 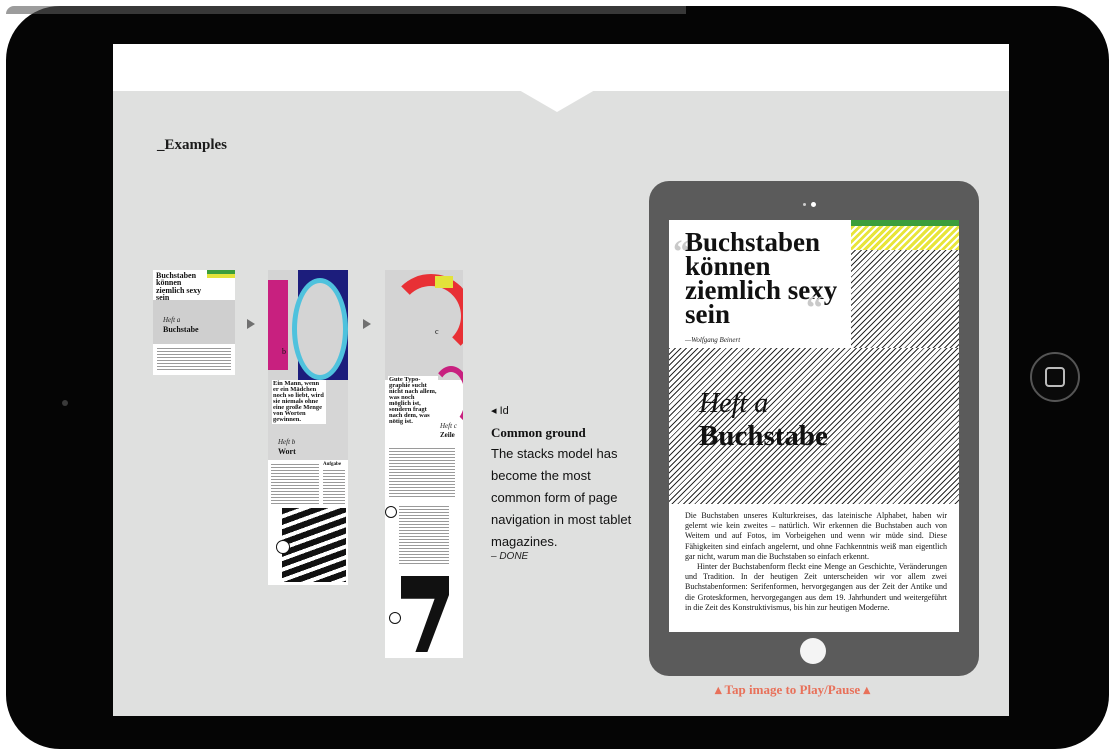 What do you see at coordinates (713, 340) in the screenshot?
I see `page-attribution: —Wolfgang Beinert` at bounding box center [713, 340].